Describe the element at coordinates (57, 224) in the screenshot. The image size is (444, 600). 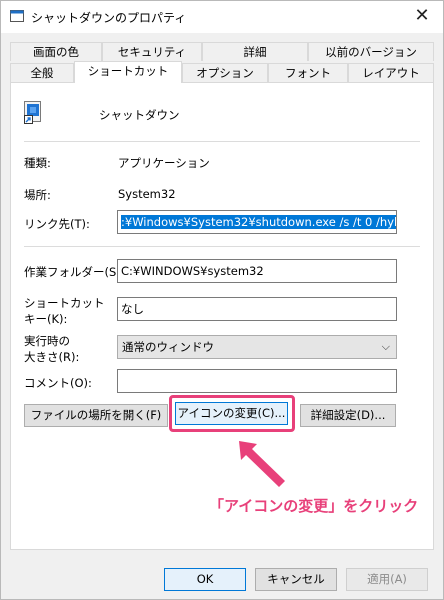
I see `target-label: リンク先(T):` at that location.